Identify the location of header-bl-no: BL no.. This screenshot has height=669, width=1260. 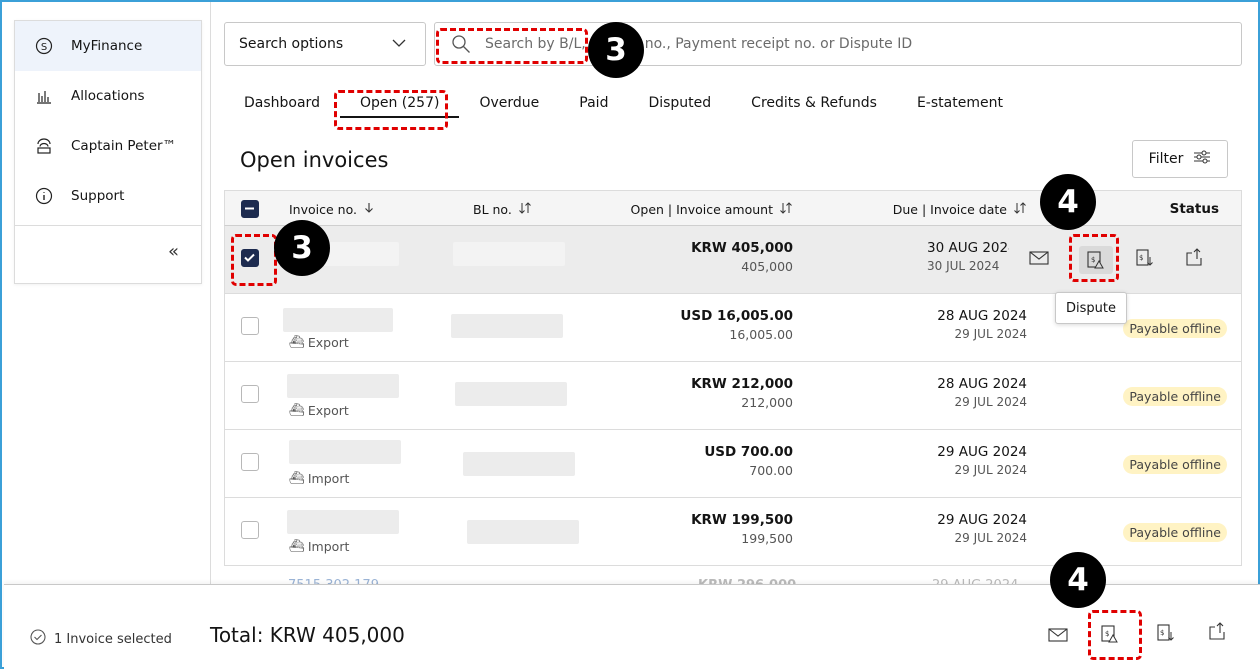
(502, 209).